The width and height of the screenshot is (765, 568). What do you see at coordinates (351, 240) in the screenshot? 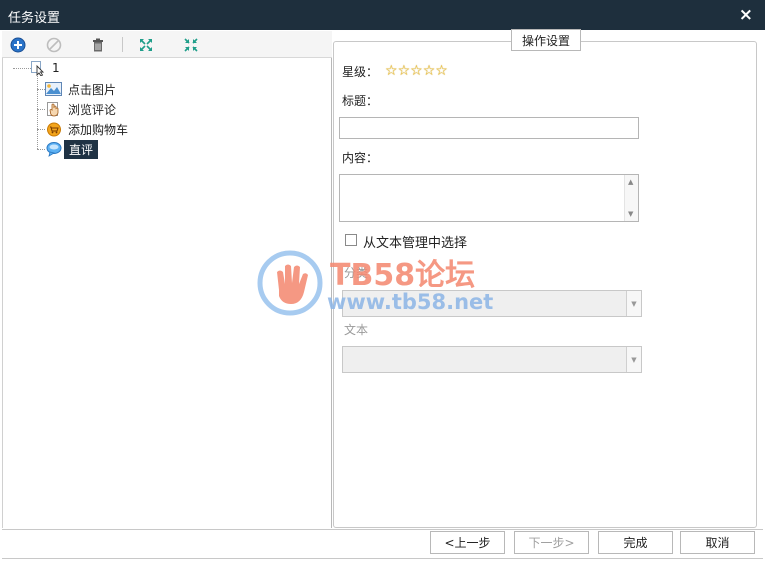
I see `from-text-checkbox` at bounding box center [351, 240].